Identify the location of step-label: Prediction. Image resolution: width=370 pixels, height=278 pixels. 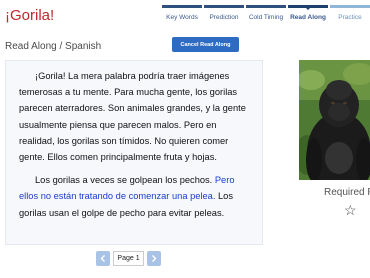
(224, 17).